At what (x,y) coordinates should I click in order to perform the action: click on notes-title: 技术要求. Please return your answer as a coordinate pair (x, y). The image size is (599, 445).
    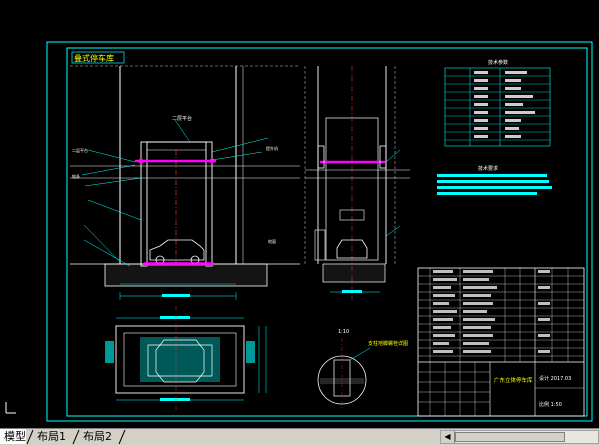
    Looking at the image, I should click on (488, 168).